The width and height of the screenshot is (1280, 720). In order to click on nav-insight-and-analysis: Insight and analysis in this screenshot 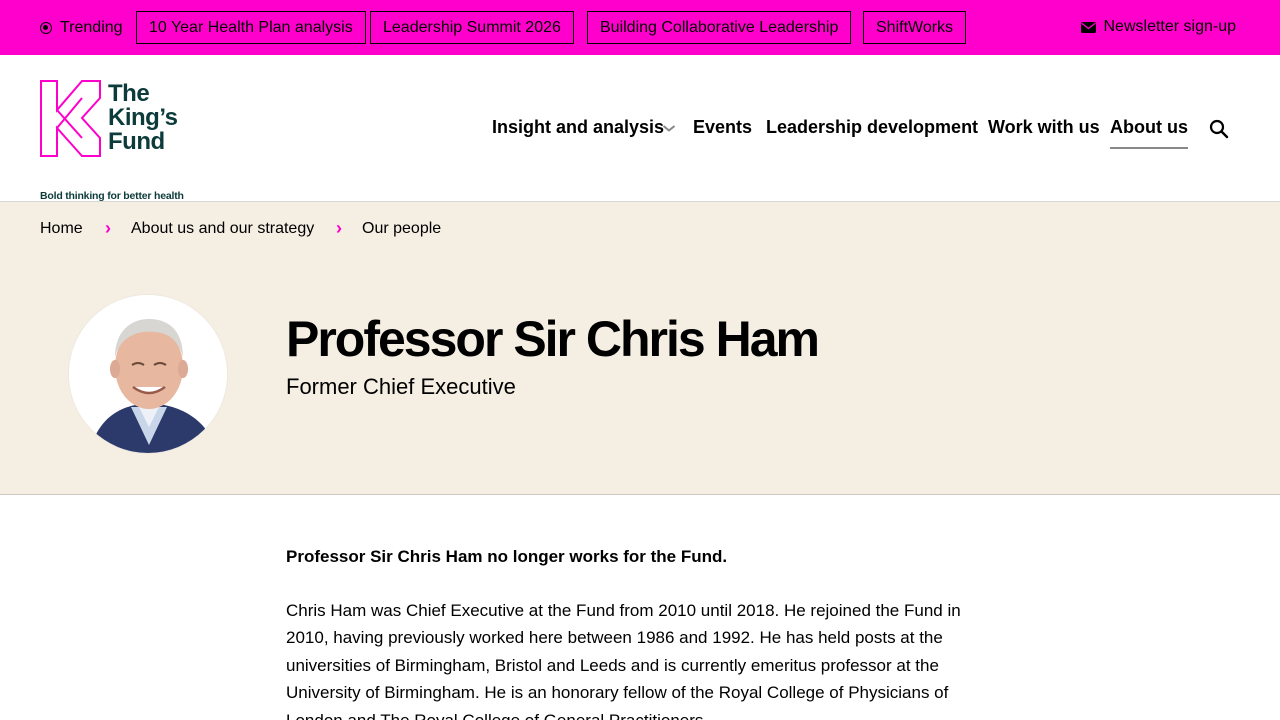, I will do `click(578, 129)`.